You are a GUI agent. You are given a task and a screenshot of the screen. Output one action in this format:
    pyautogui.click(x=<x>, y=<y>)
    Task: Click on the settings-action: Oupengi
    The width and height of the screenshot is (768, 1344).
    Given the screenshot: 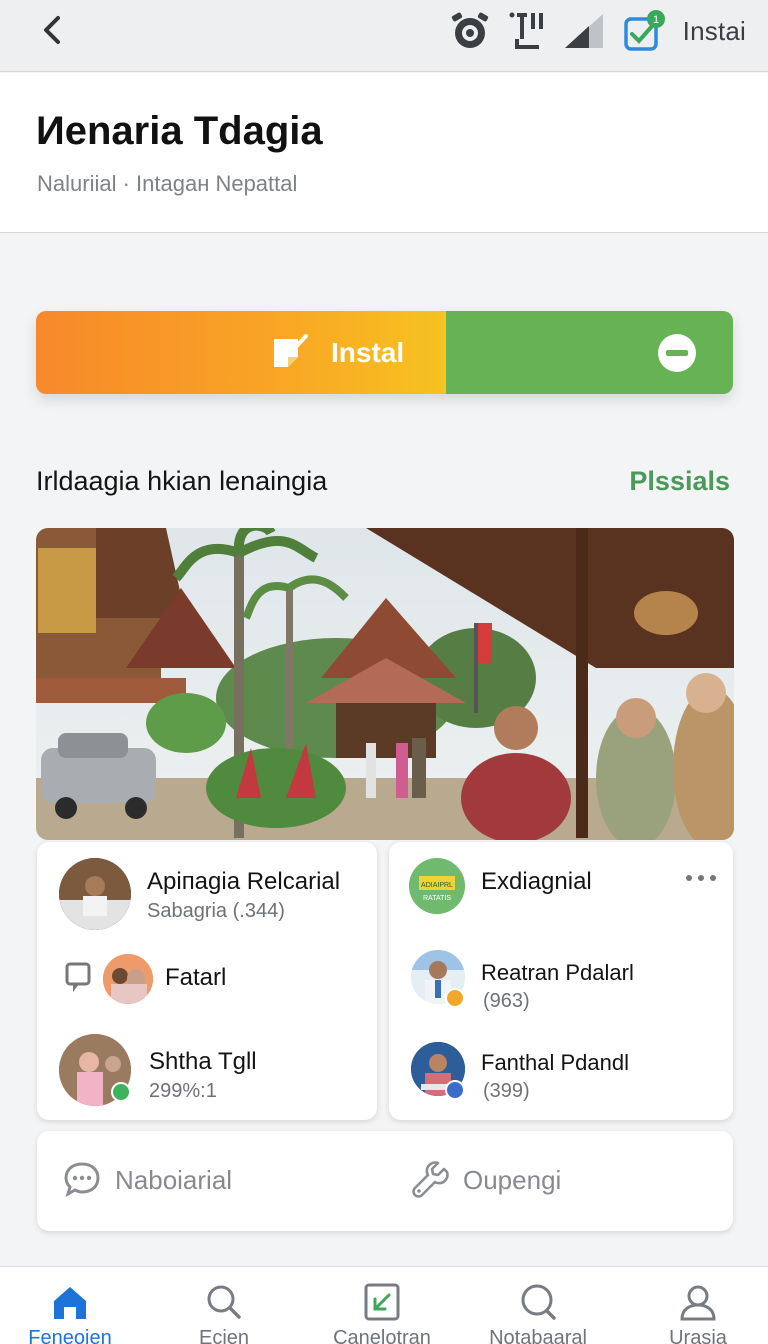 What is the action you would take?
    pyautogui.click(x=486, y=1180)
    